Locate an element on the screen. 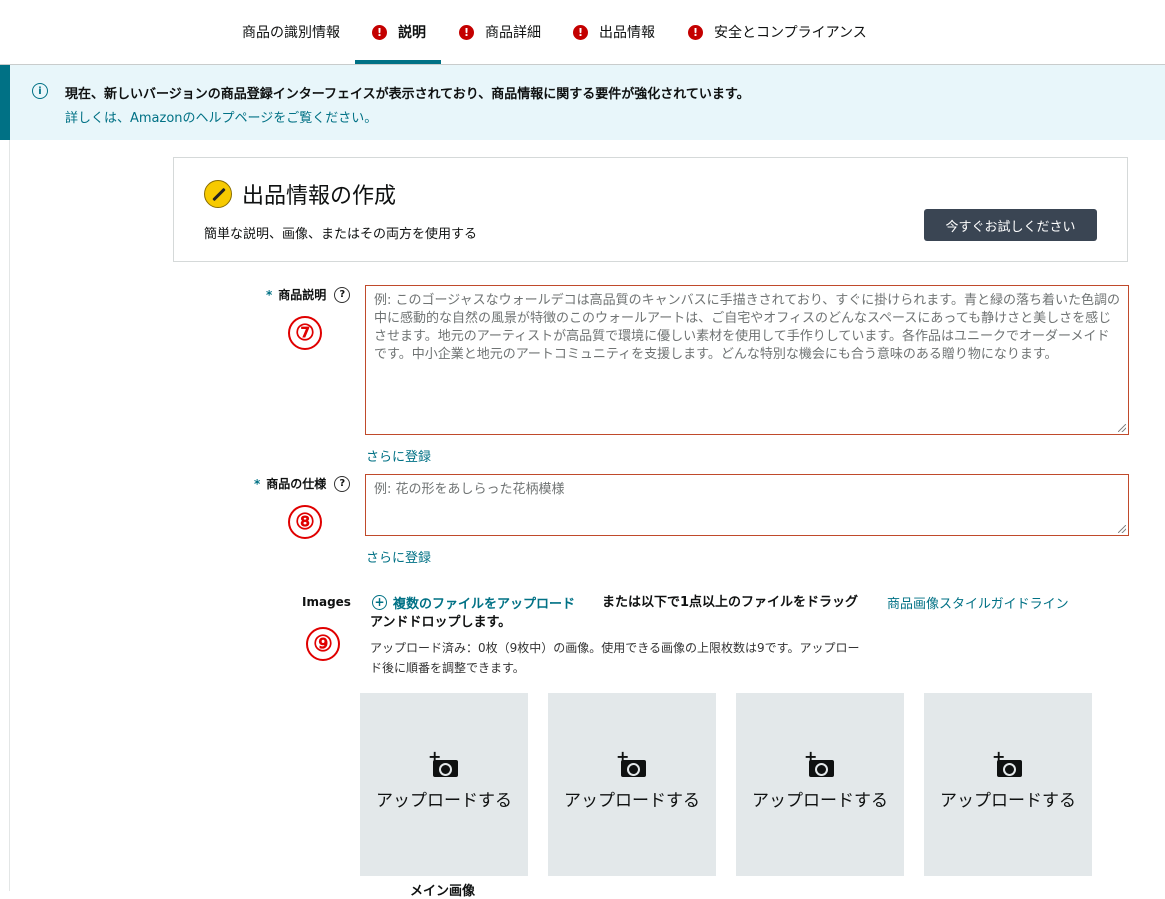 The image size is (1165, 899). tab-product-details: ! 商品詳細 is located at coordinates (500, 32).